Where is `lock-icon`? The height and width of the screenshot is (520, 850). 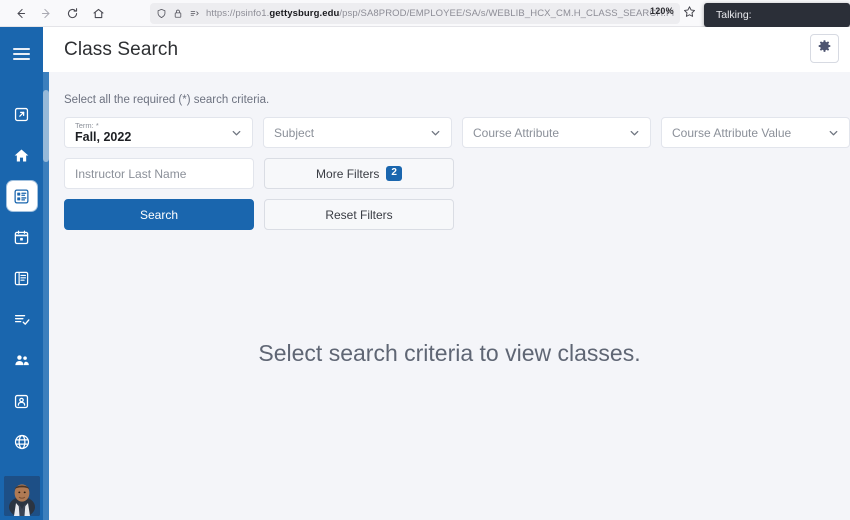
lock-icon is located at coordinates (178, 13).